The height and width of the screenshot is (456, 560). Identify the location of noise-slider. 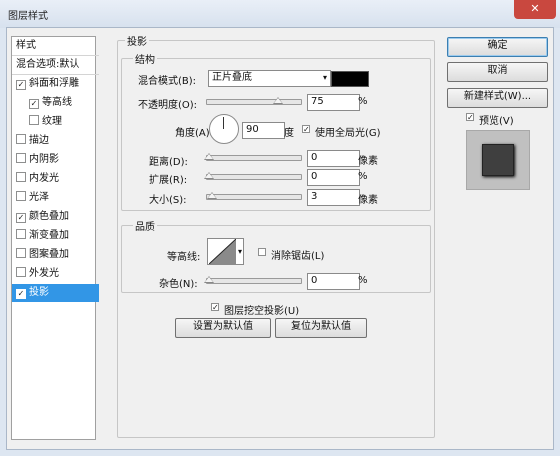
(254, 281).